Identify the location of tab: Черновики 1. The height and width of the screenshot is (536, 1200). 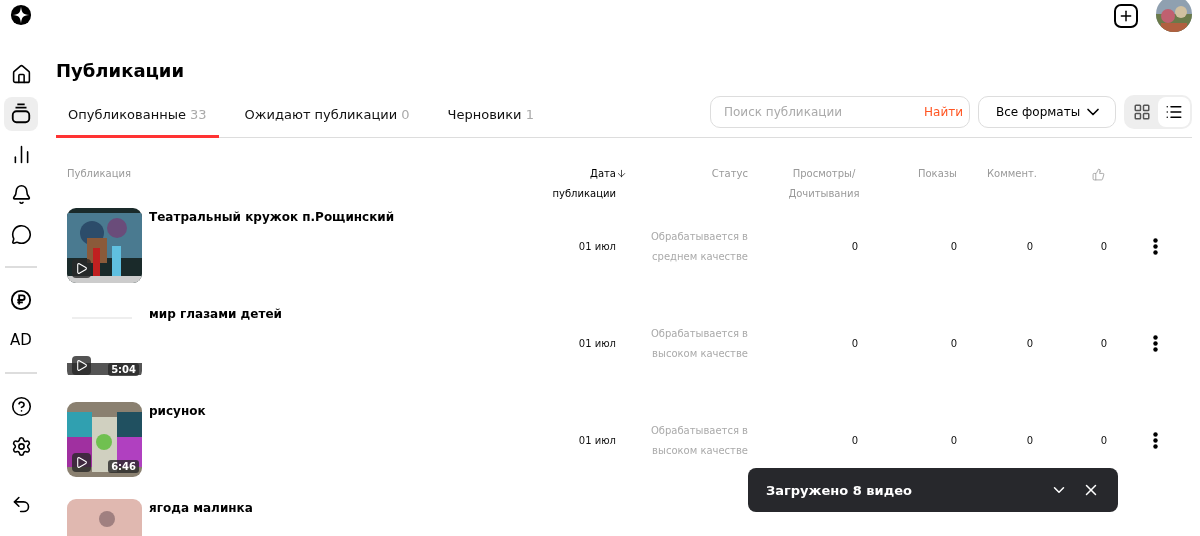
(490, 114).